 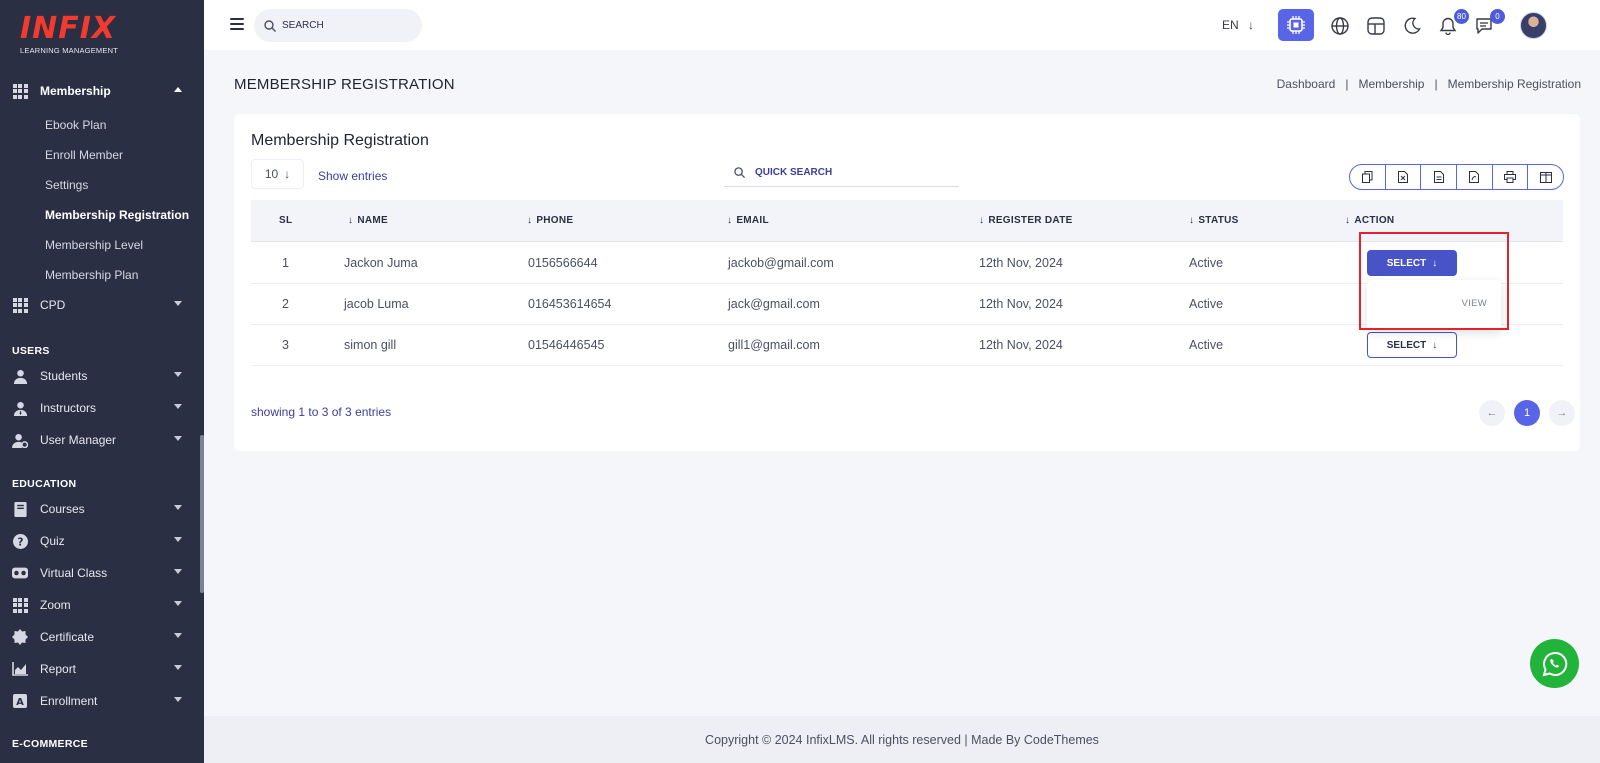 I want to click on sidebar-item-label: Courses, so click(x=62, y=509).